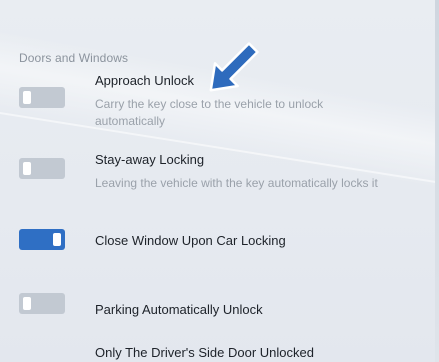  What do you see at coordinates (234, 67) in the screenshot?
I see `pointer-arrow-icon` at bounding box center [234, 67].